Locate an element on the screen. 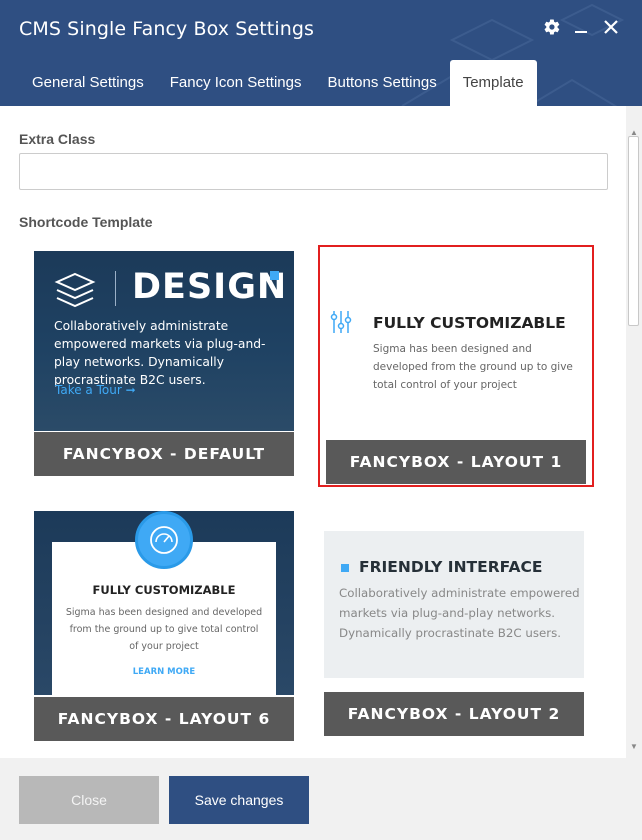 The width and height of the screenshot is (642, 840). logo-separator is located at coordinates (115, 288).